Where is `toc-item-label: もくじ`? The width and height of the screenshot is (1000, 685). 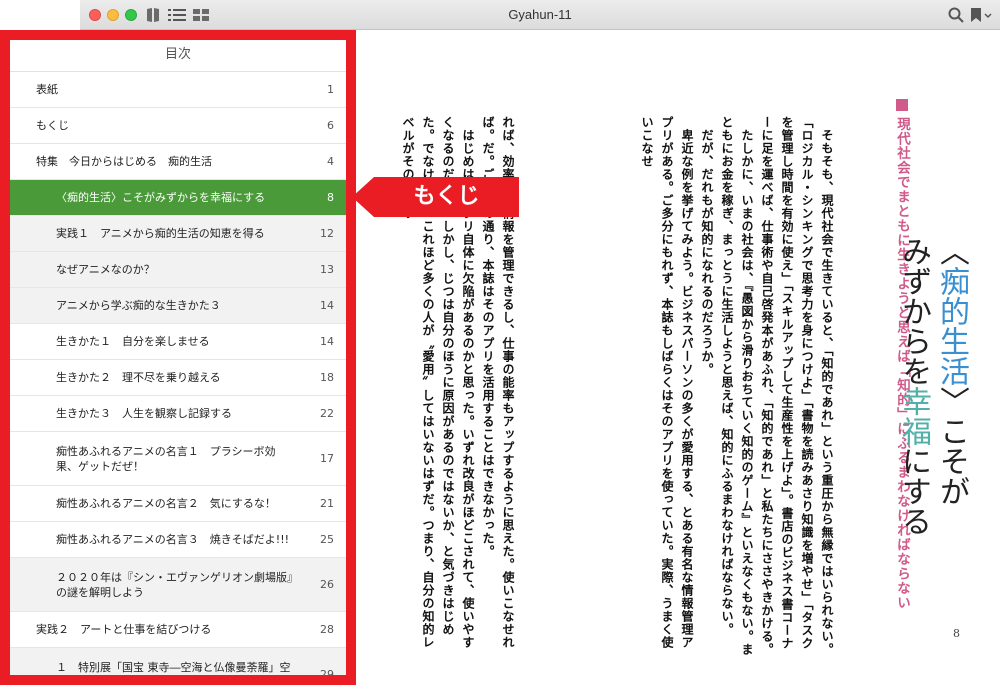 toc-item-label: もくじ is located at coordinates (52, 125).